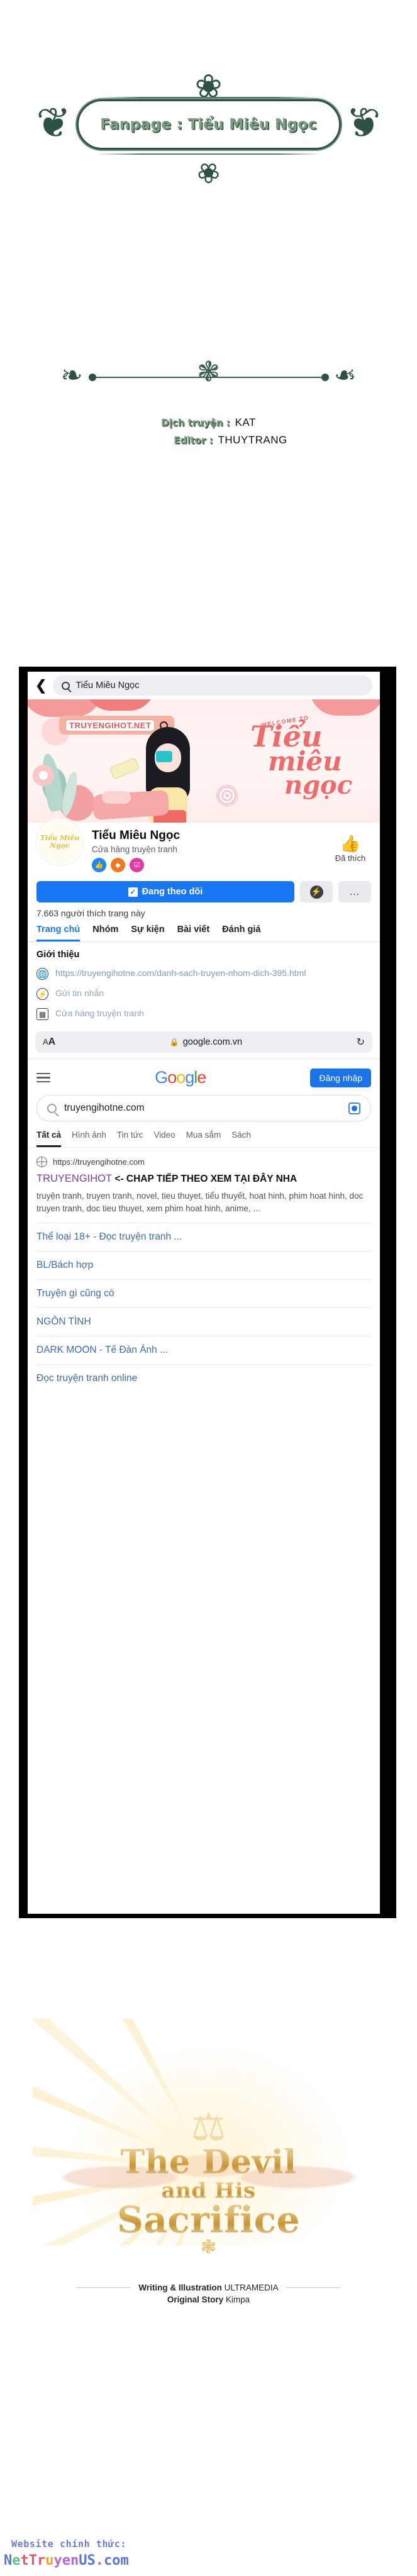 The height and width of the screenshot is (2576, 417). Describe the element at coordinates (204, 1056) in the screenshot. I see `safari-divider` at that location.